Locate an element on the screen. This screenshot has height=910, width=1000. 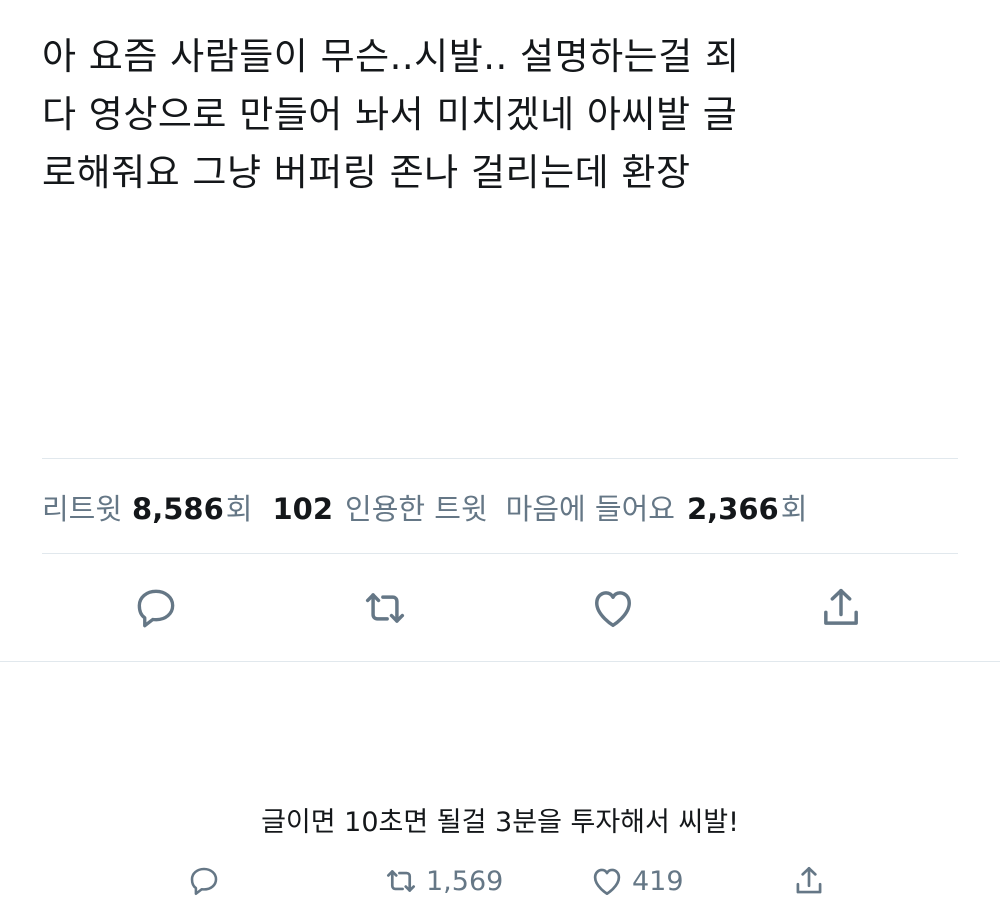
reply-actions: 1,569 419 is located at coordinates (500, 881).